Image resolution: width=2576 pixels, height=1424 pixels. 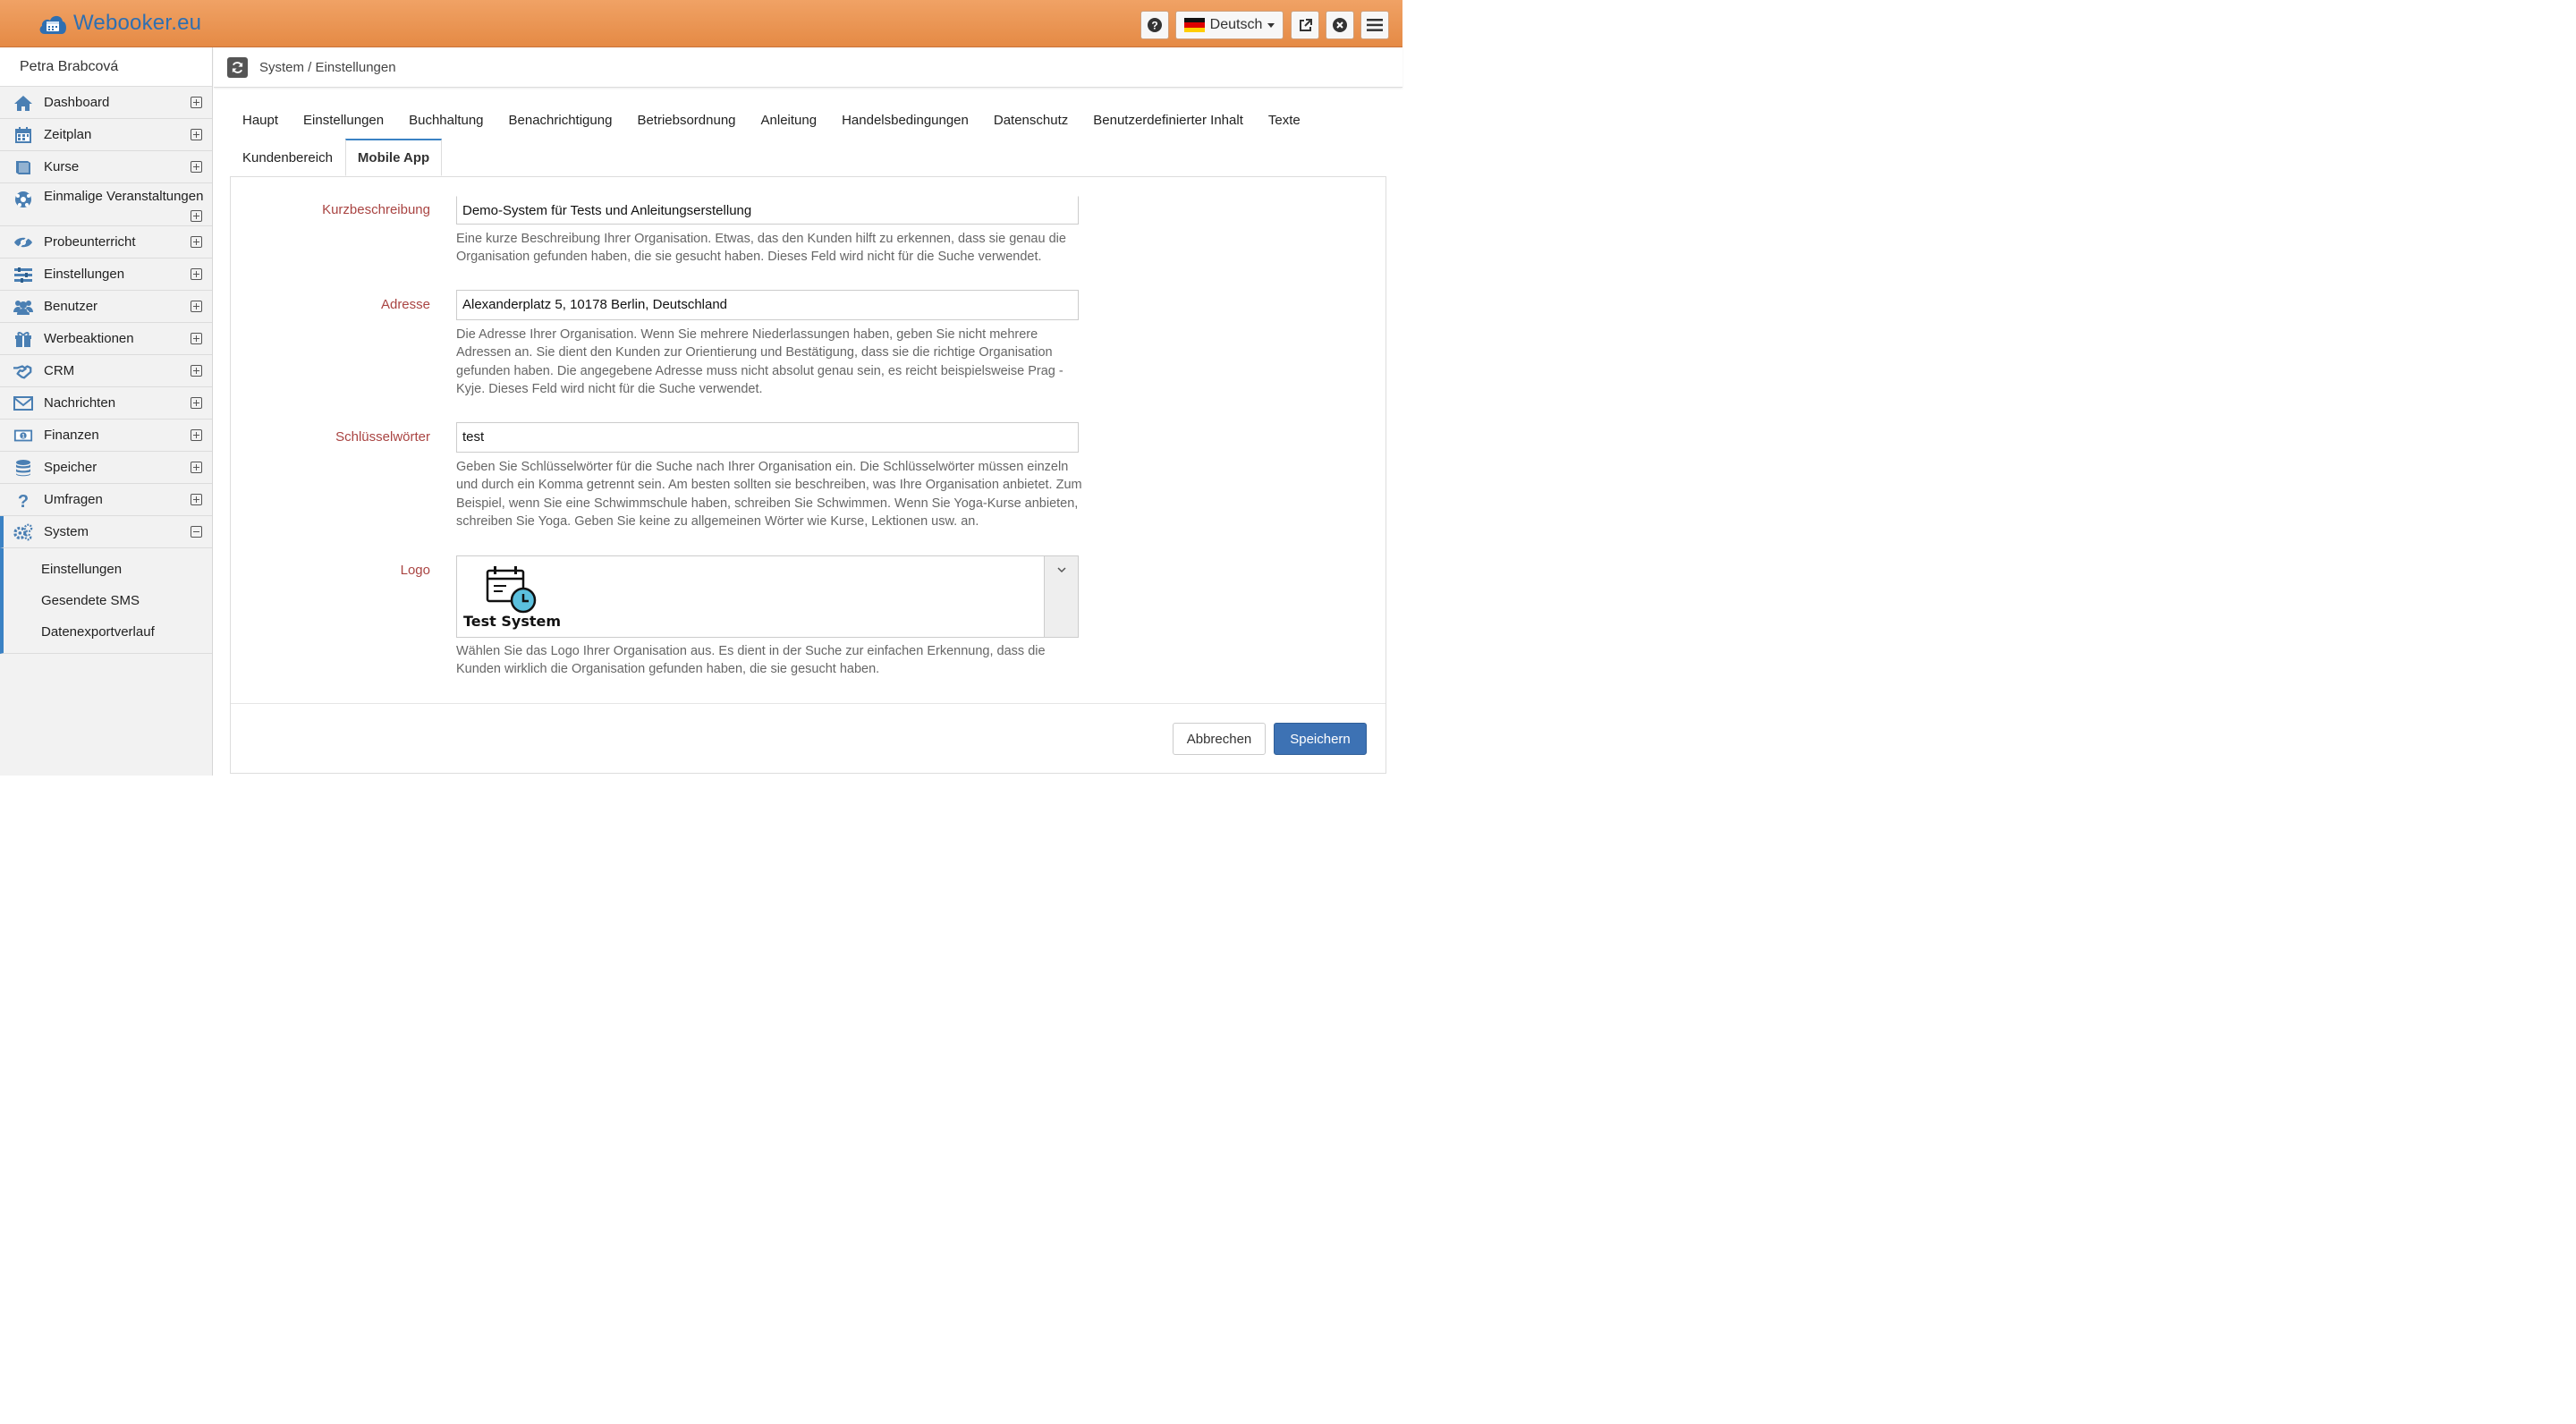 What do you see at coordinates (560, 120) in the screenshot?
I see `tab-benachrichtigung: Benachrichtigung` at bounding box center [560, 120].